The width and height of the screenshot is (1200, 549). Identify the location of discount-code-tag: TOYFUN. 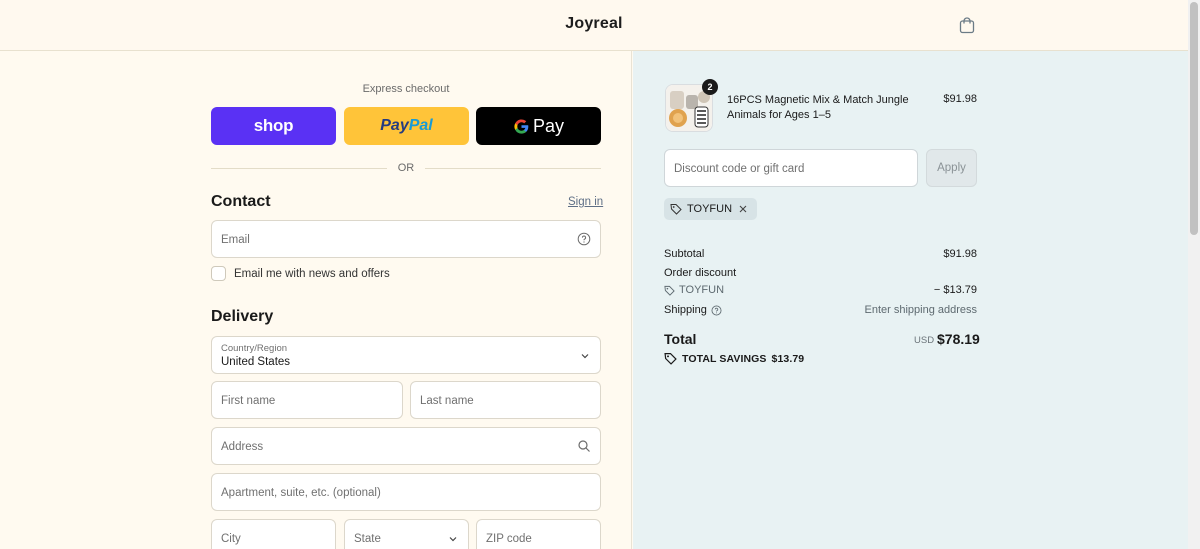
(694, 290).